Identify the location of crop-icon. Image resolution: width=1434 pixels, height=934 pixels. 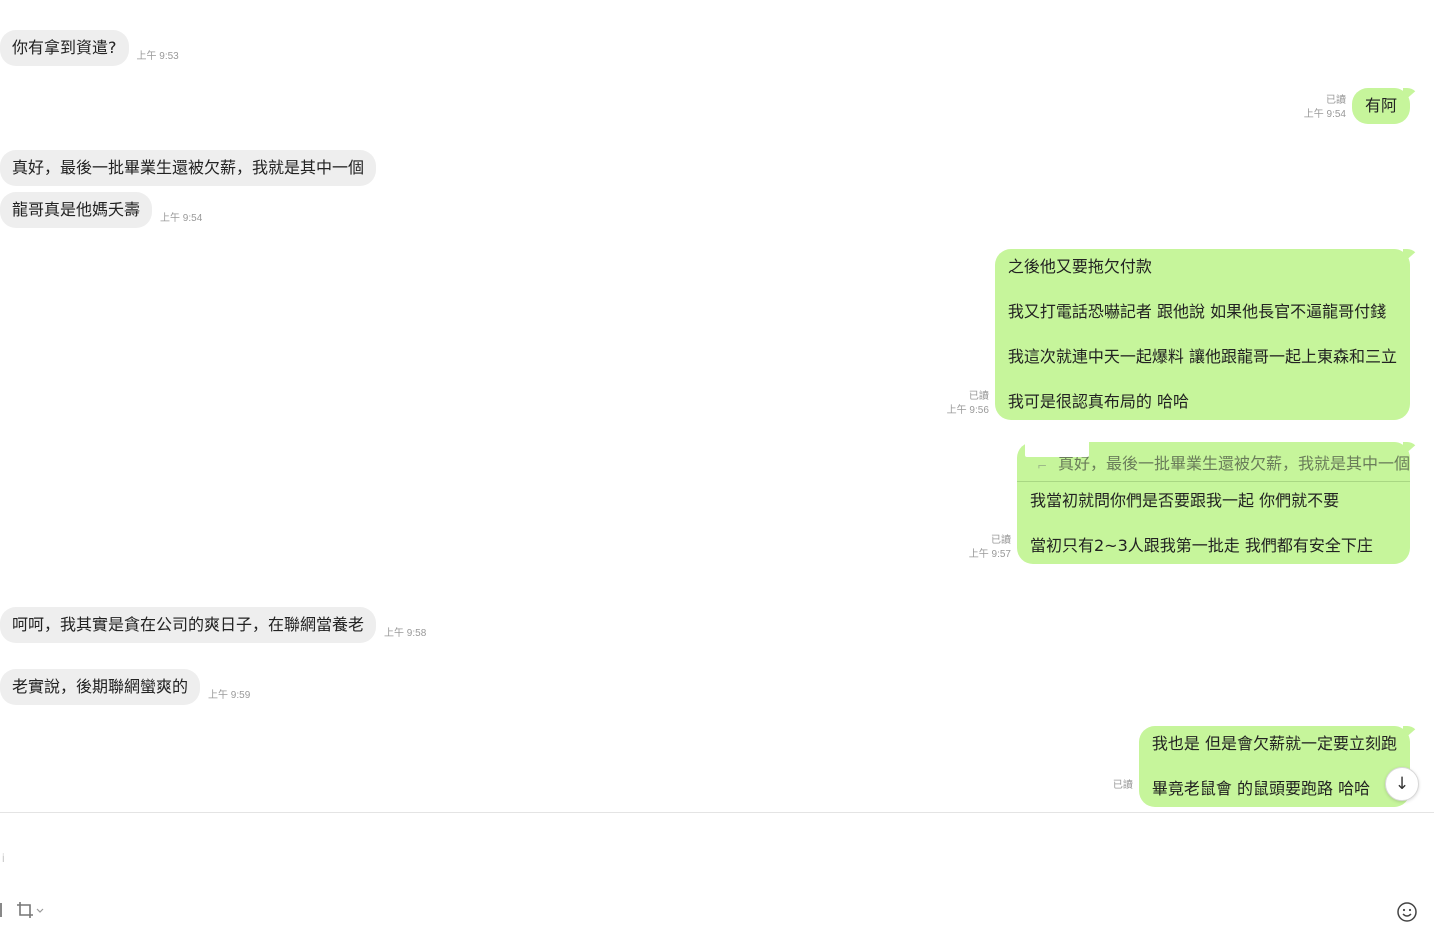
(25, 910).